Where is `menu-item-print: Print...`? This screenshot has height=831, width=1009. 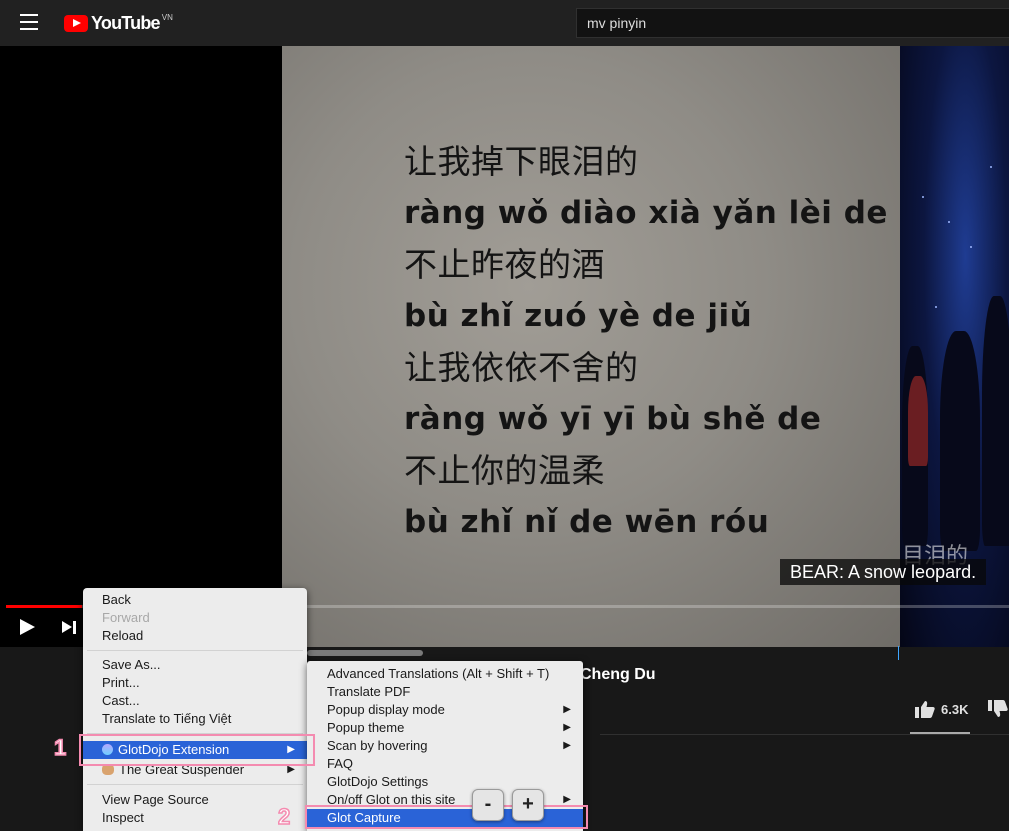 menu-item-print: Print... is located at coordinates (195, 683).